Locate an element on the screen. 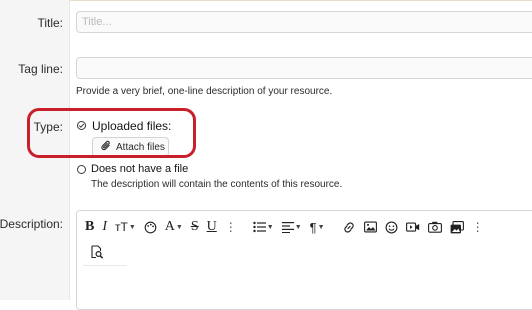 The width and height of the screenshot is (532, 310). toolbar-divider is located at coordinates (105, 265).